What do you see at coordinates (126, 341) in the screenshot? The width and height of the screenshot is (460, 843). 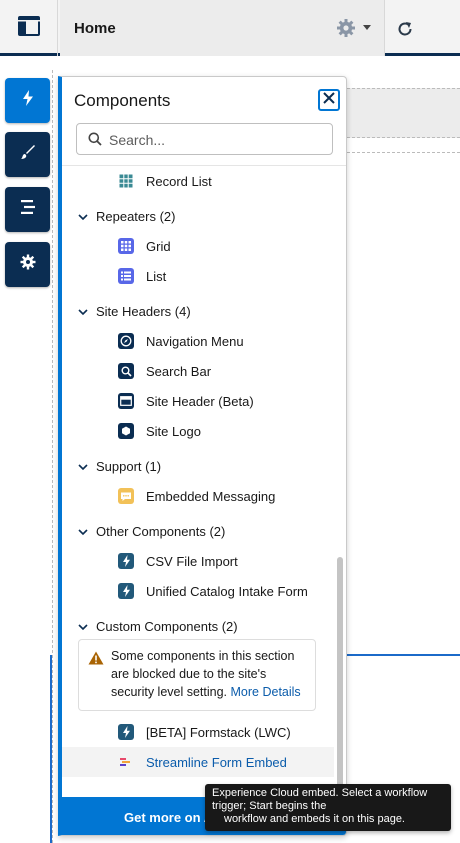 I see `compass-icon` at bounding box center [126, 341].